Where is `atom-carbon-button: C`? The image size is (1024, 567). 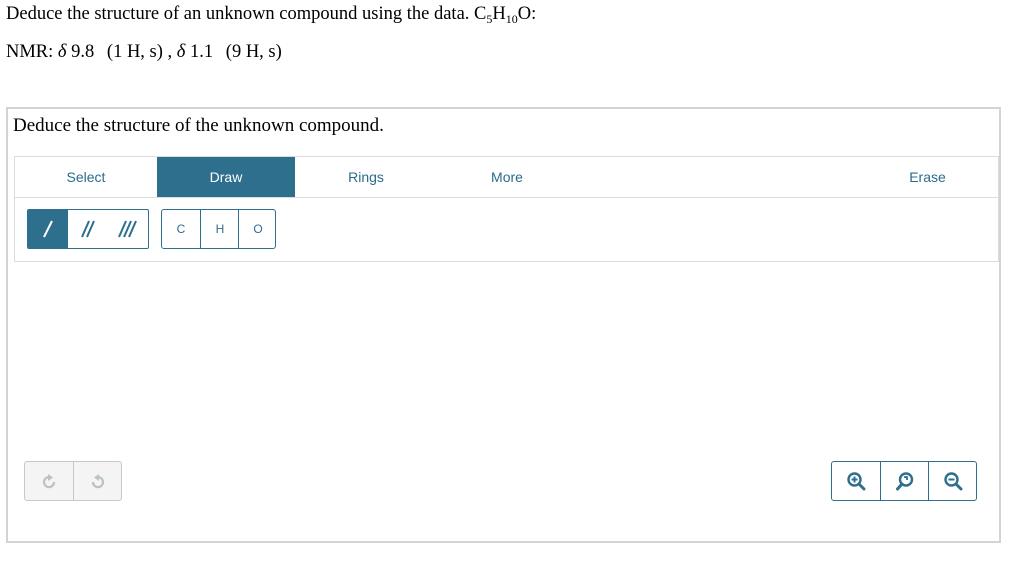 atom-carbon-button: C is located at coordinates (181, 229).